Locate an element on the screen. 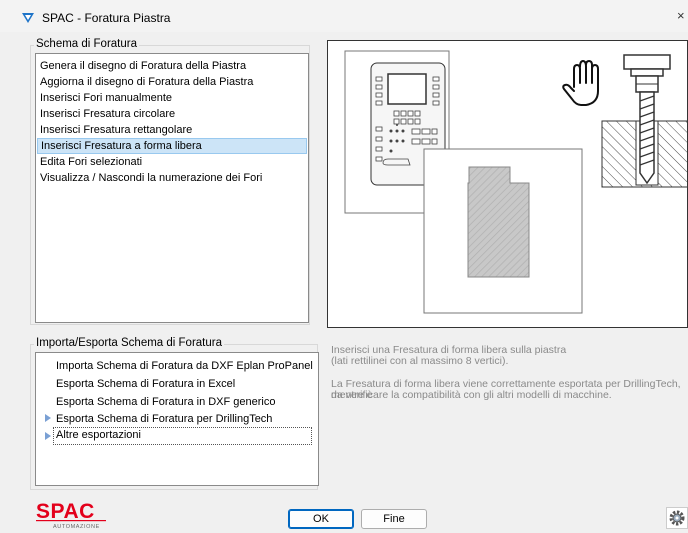 This screenshot has width=688, height=533. window-title: SPAC - Foratura Piastra is located at coordinates (106, 18).